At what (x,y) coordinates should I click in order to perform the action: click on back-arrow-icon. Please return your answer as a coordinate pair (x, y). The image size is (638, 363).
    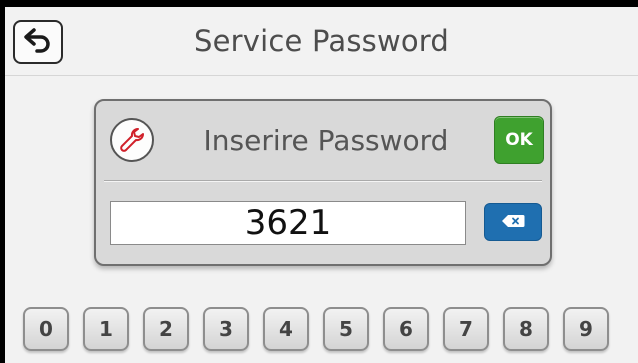
    Looking at the image, I should click on (38, 42).